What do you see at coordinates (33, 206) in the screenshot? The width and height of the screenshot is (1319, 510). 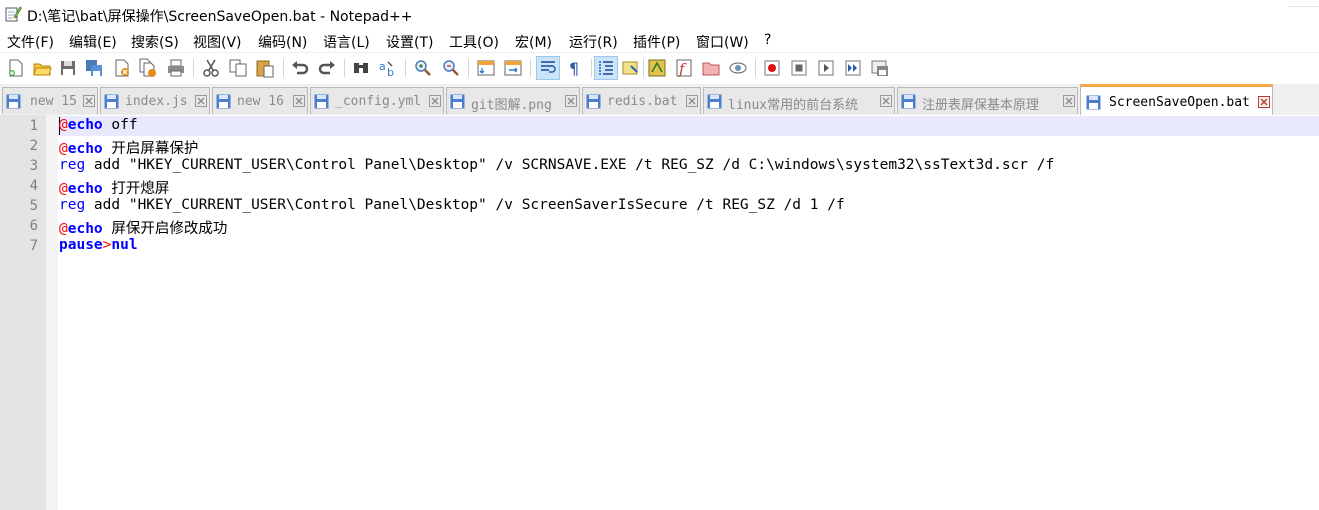 I see `line-number: 5` at bounding box center [33, 206].